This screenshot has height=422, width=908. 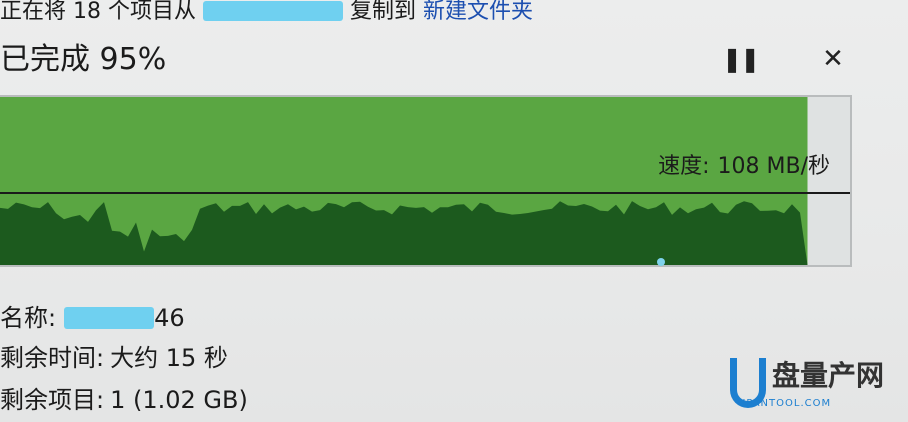 What do you see at coordinates (169, 358) in the screenshot?
I see `time-value: 大约 15 秒` at bounding box center [169, 358].